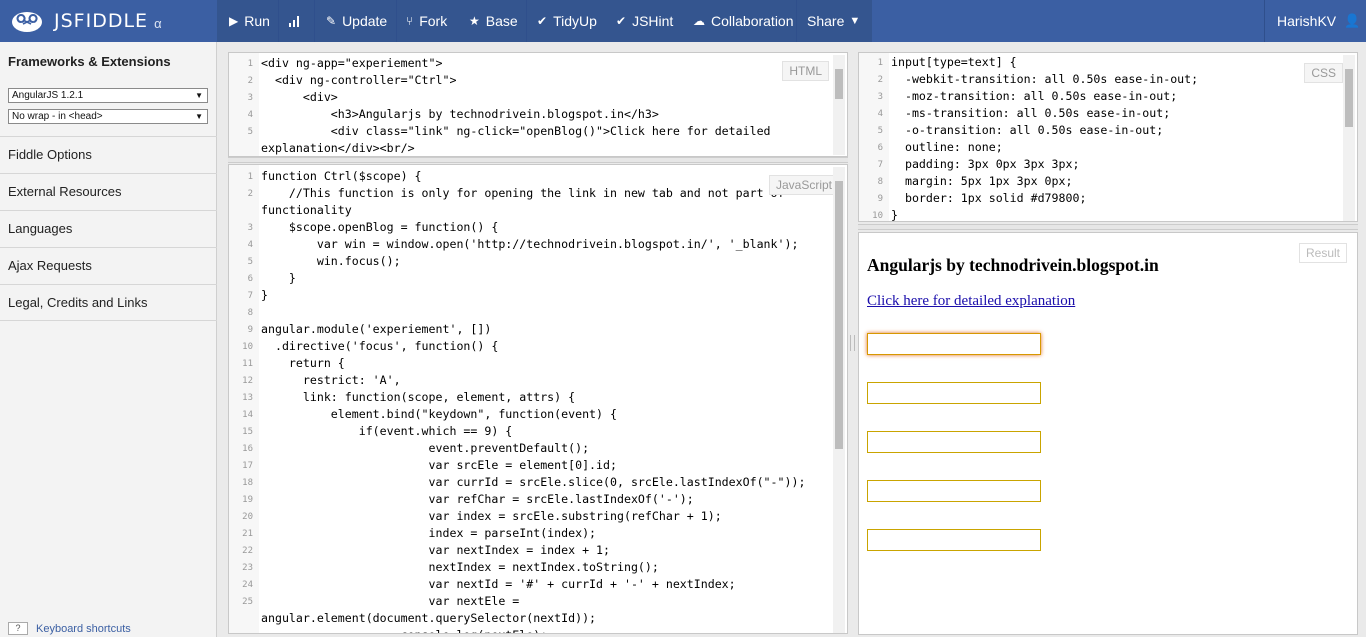 Image resolution: width=1366 pixels, height=637 pixels. What do you see at coordinates (352, 63) in the screenshot?
I see `code-line: <div ng-app="experiement">` at bounding box center [352, 63].